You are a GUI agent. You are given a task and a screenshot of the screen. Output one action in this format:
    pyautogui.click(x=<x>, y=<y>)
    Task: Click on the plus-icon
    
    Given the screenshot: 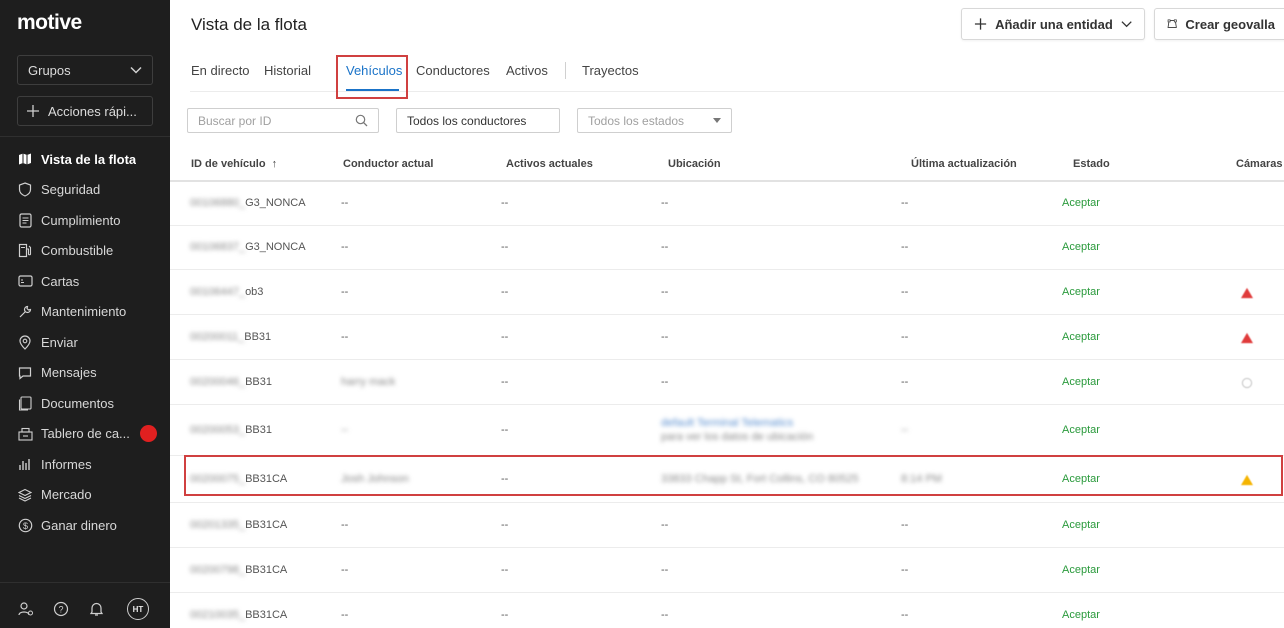 What is the action you would take?
    pyautogui.click(x=980, y=24)
    